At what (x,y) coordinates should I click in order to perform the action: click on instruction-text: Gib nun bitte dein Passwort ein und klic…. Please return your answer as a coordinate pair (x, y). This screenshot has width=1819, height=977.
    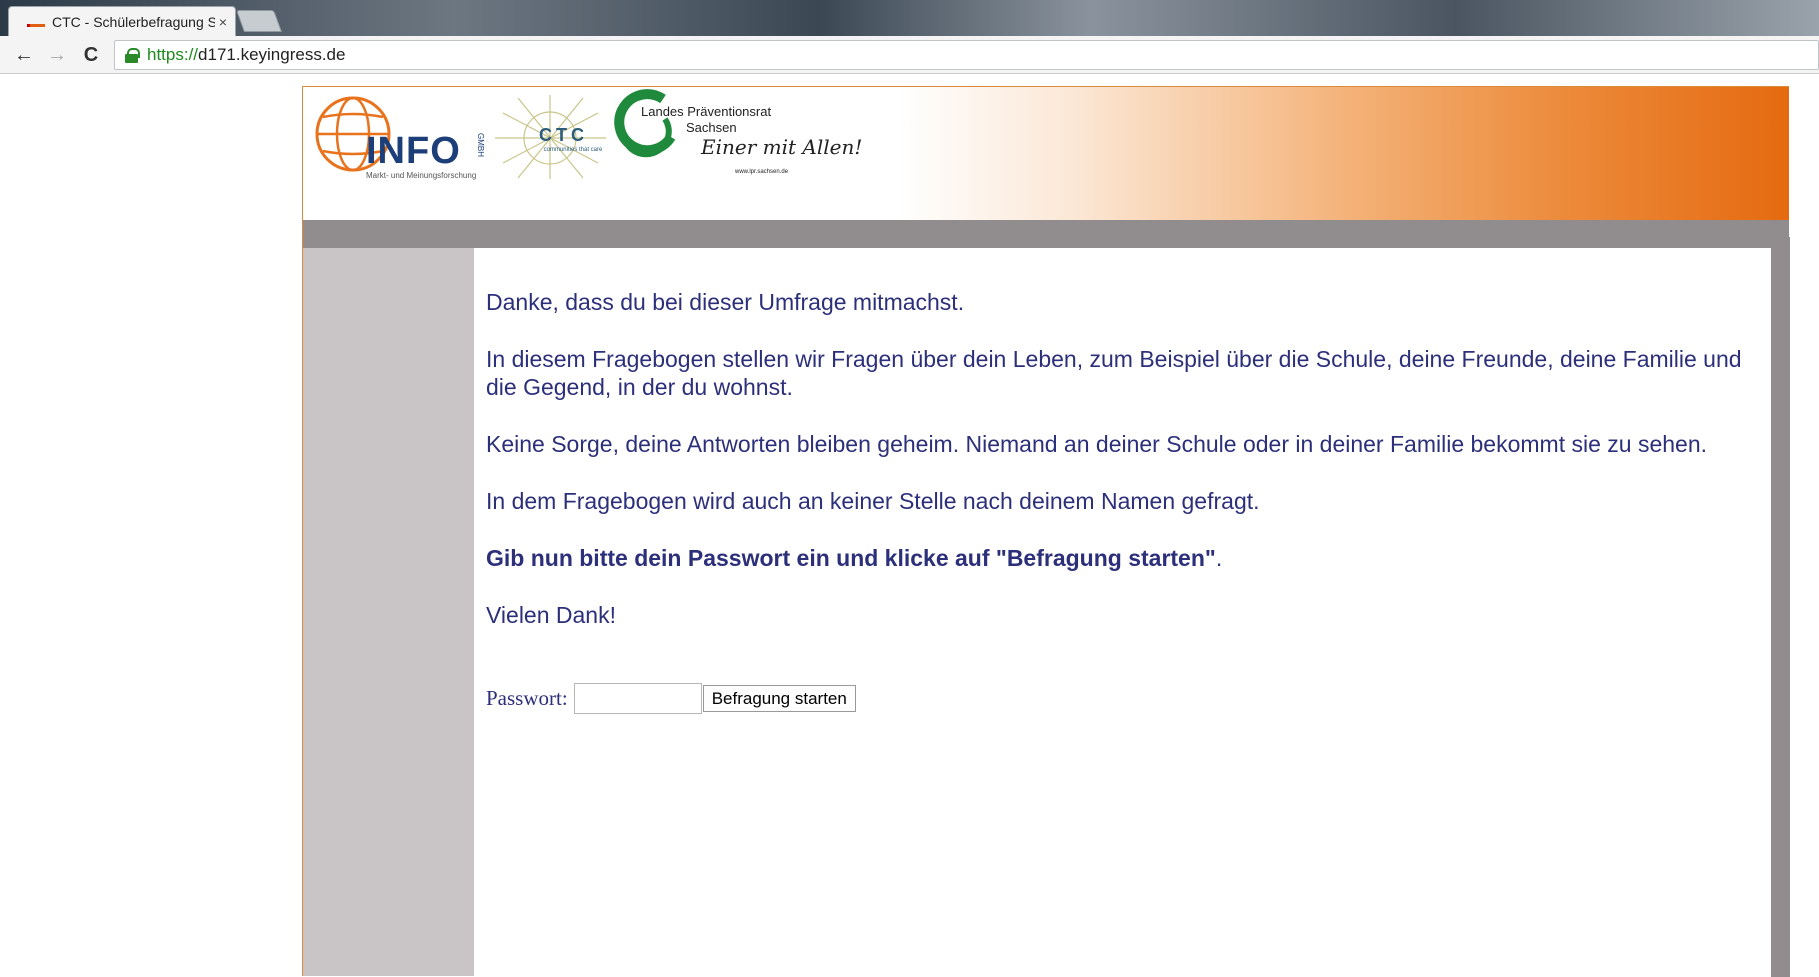
    Looking at the image, I should click on (851, 558).